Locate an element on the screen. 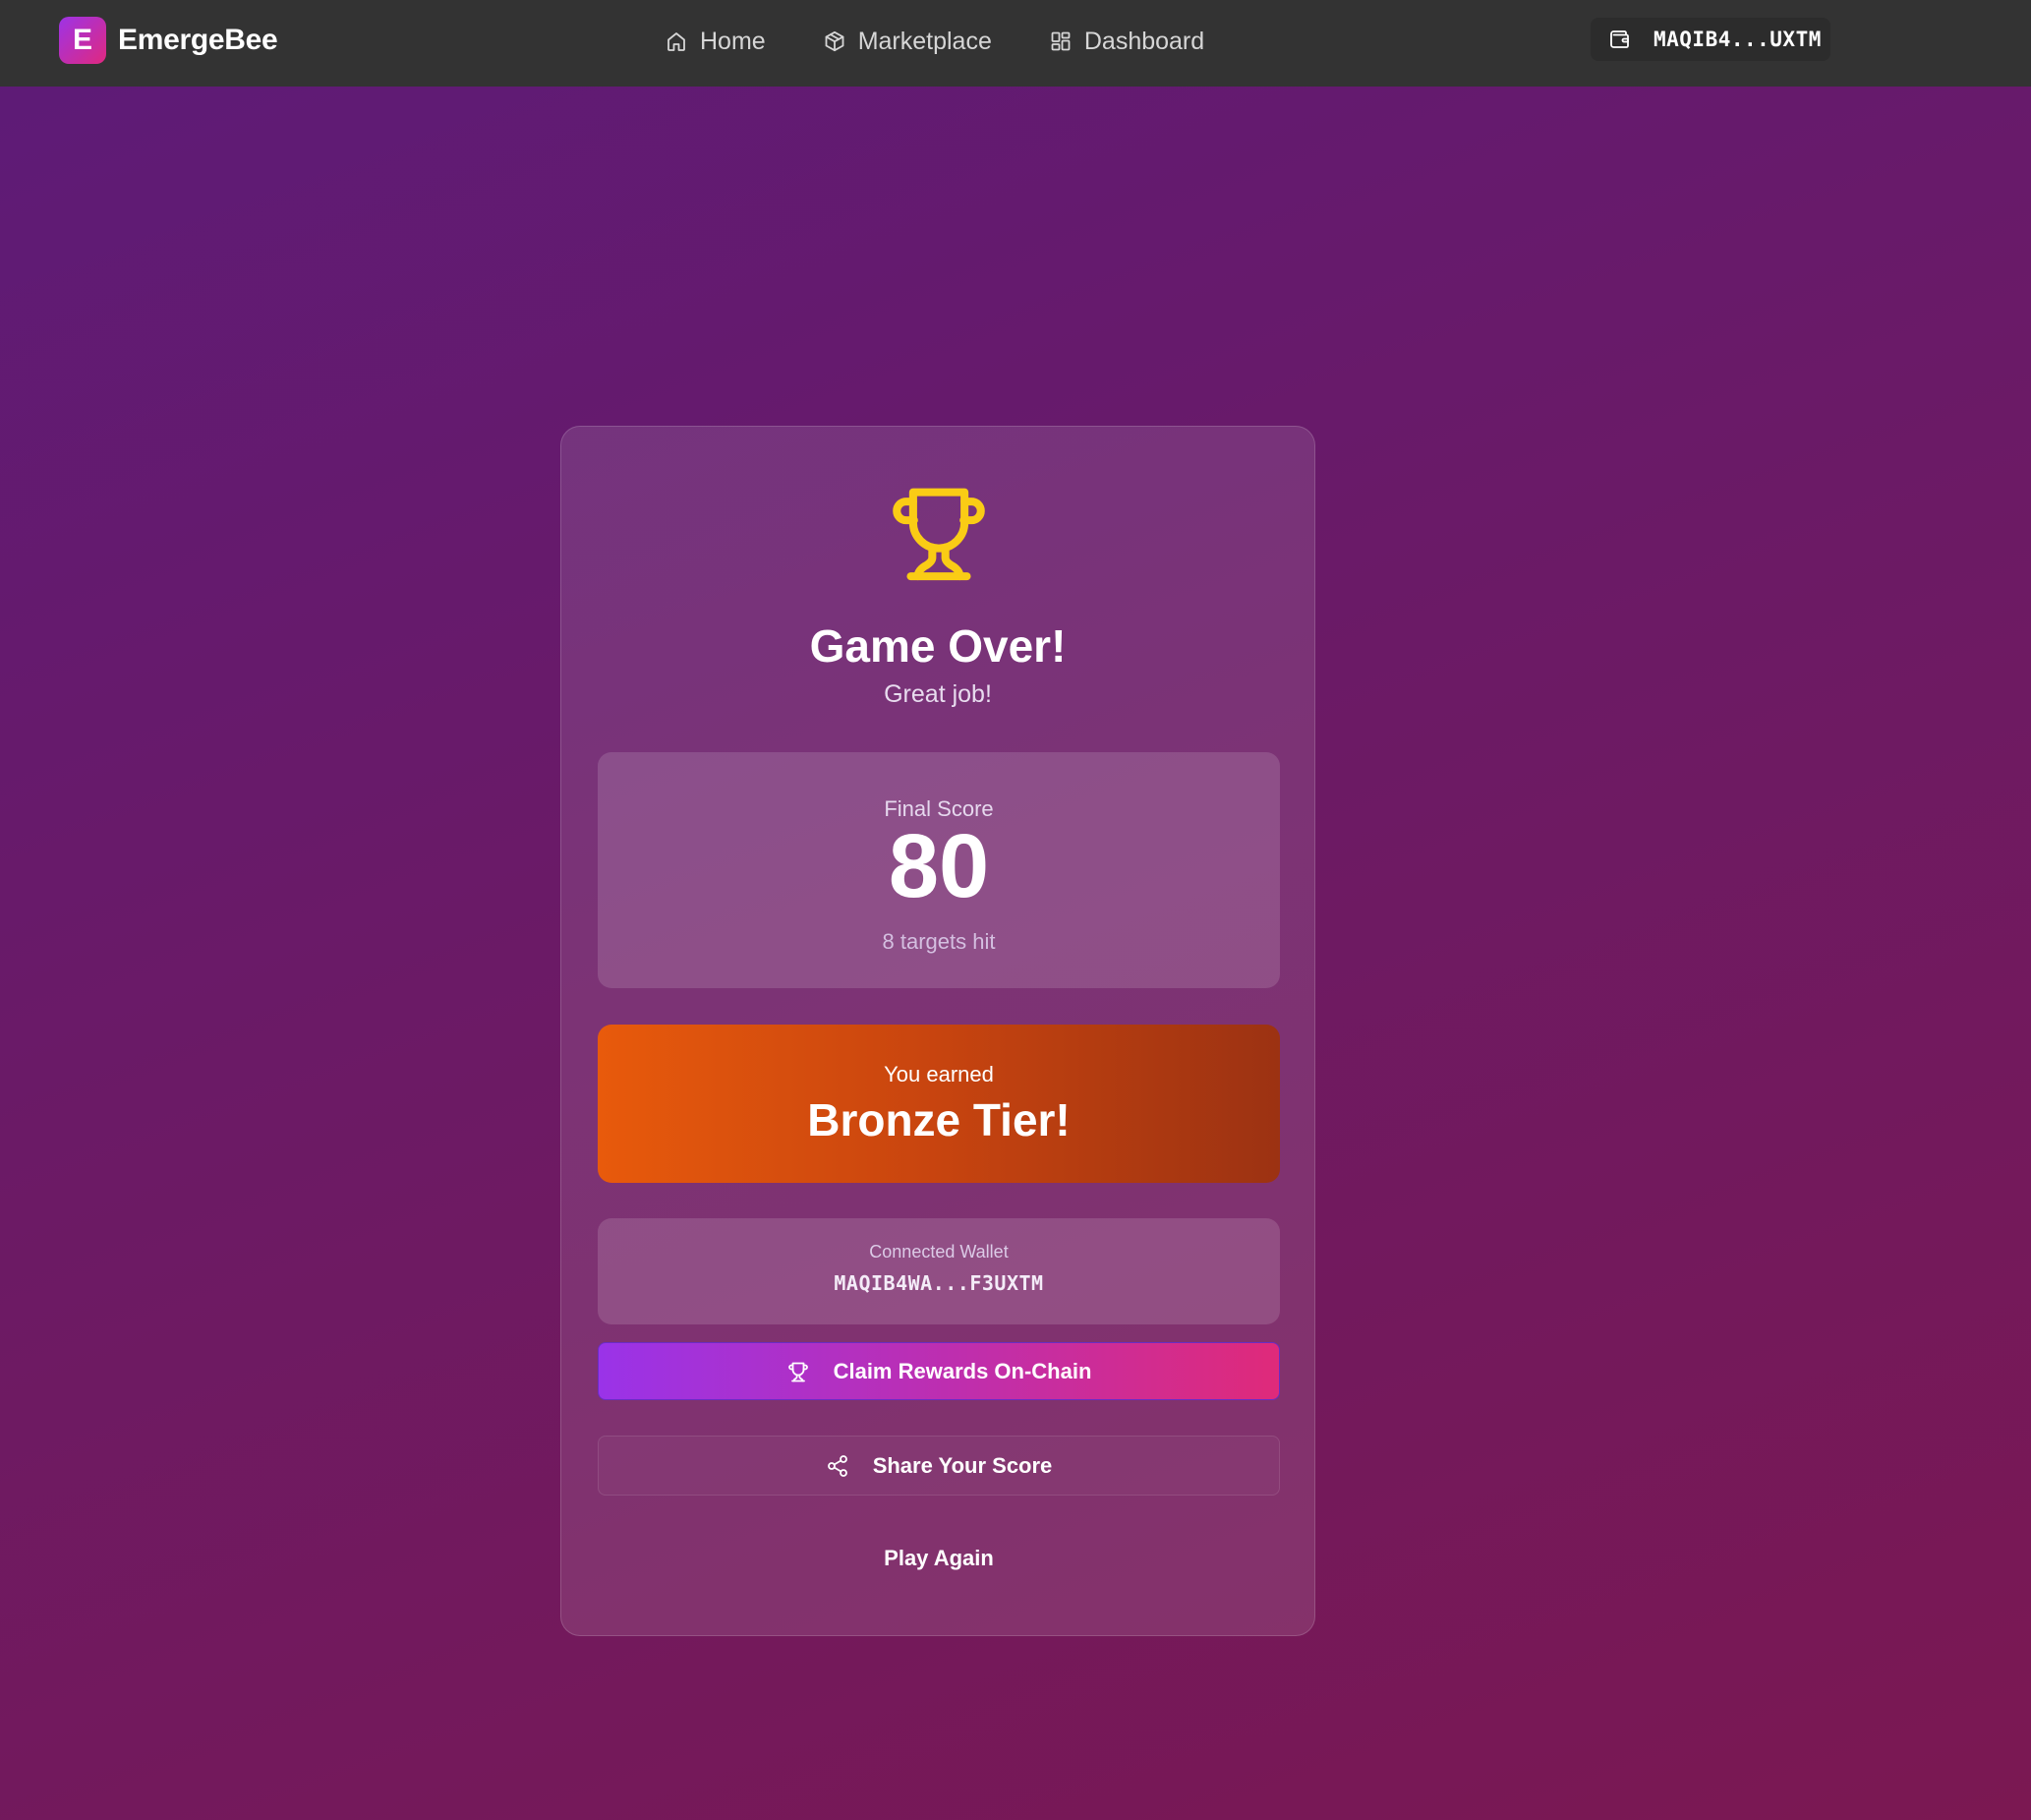 Image resolution: width=2031 pixels, height=1820 pixels. final-score-panel: Final Score 80 8 targets hit is located at coordinates (939, 870).